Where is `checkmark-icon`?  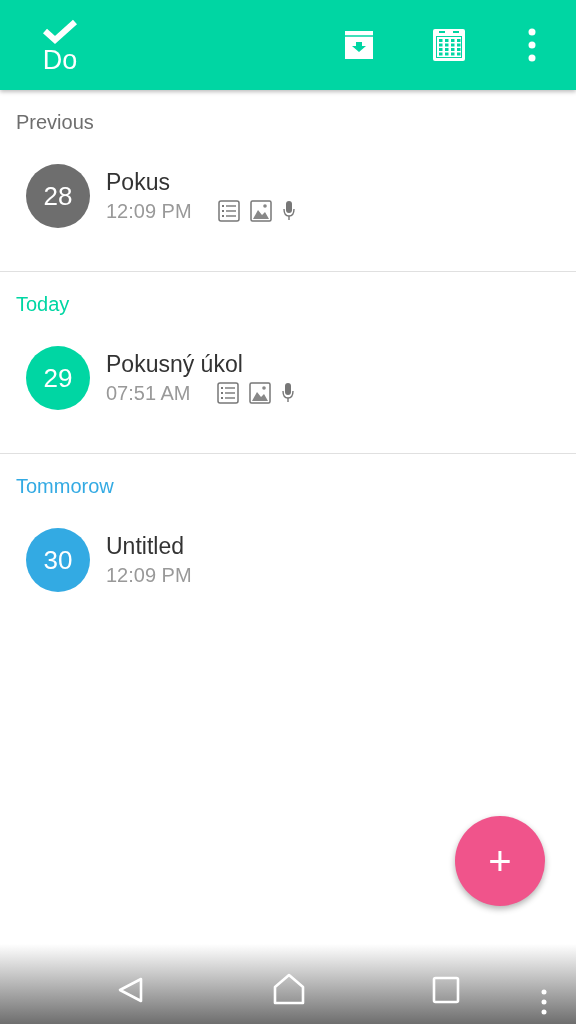 checkmark-icon is located at coordinates (60, 32).